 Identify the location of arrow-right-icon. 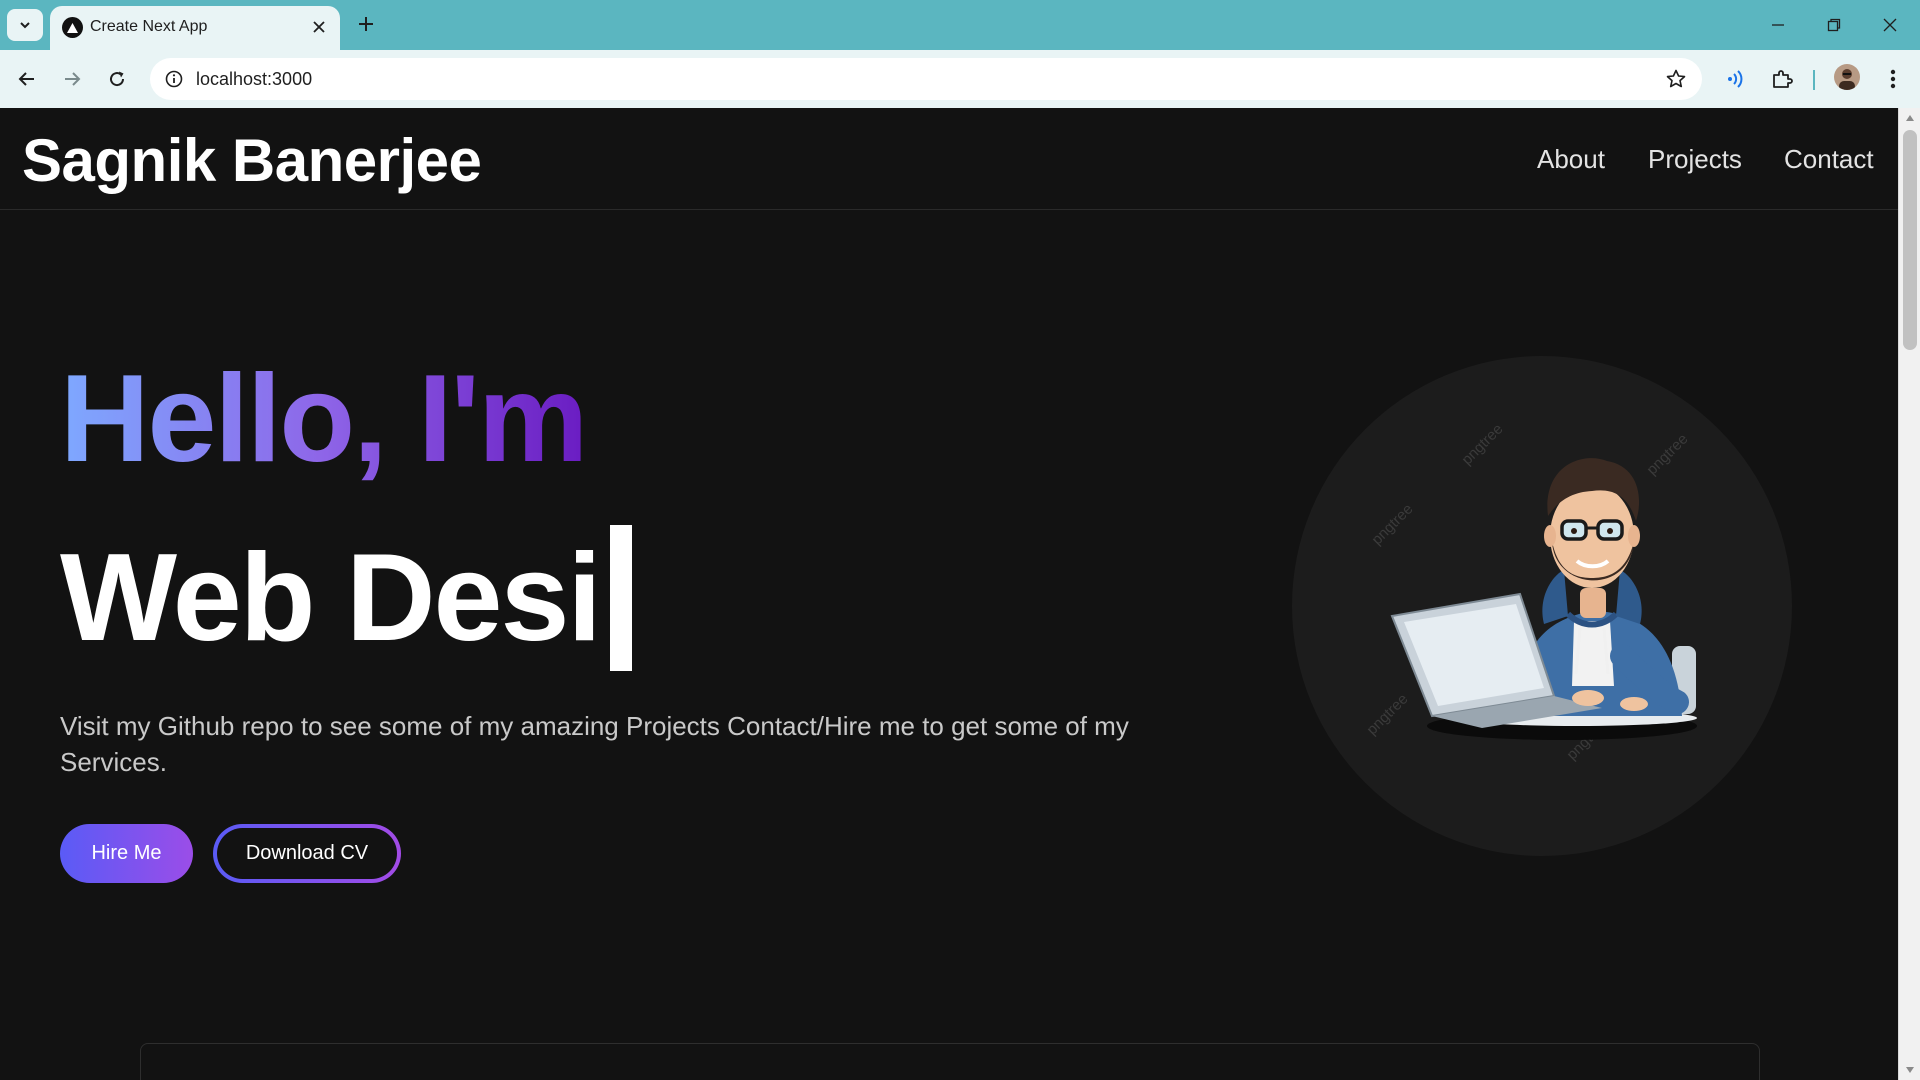
(73, 79).